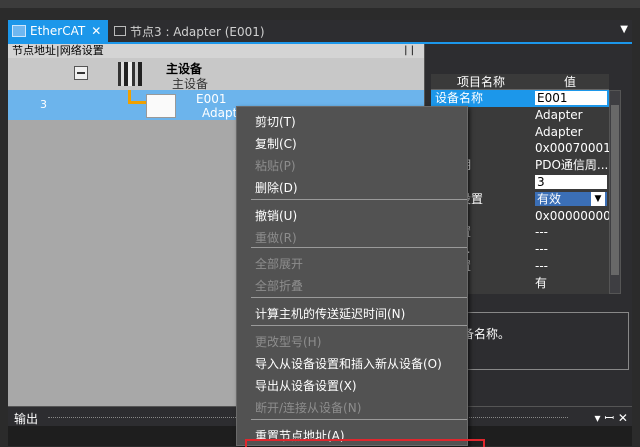 Image resolution: width=640 pixels, height=447 pixels. Describe the element at coordinates (320, 4) in the screenshot. I see `window-frame` at that location.